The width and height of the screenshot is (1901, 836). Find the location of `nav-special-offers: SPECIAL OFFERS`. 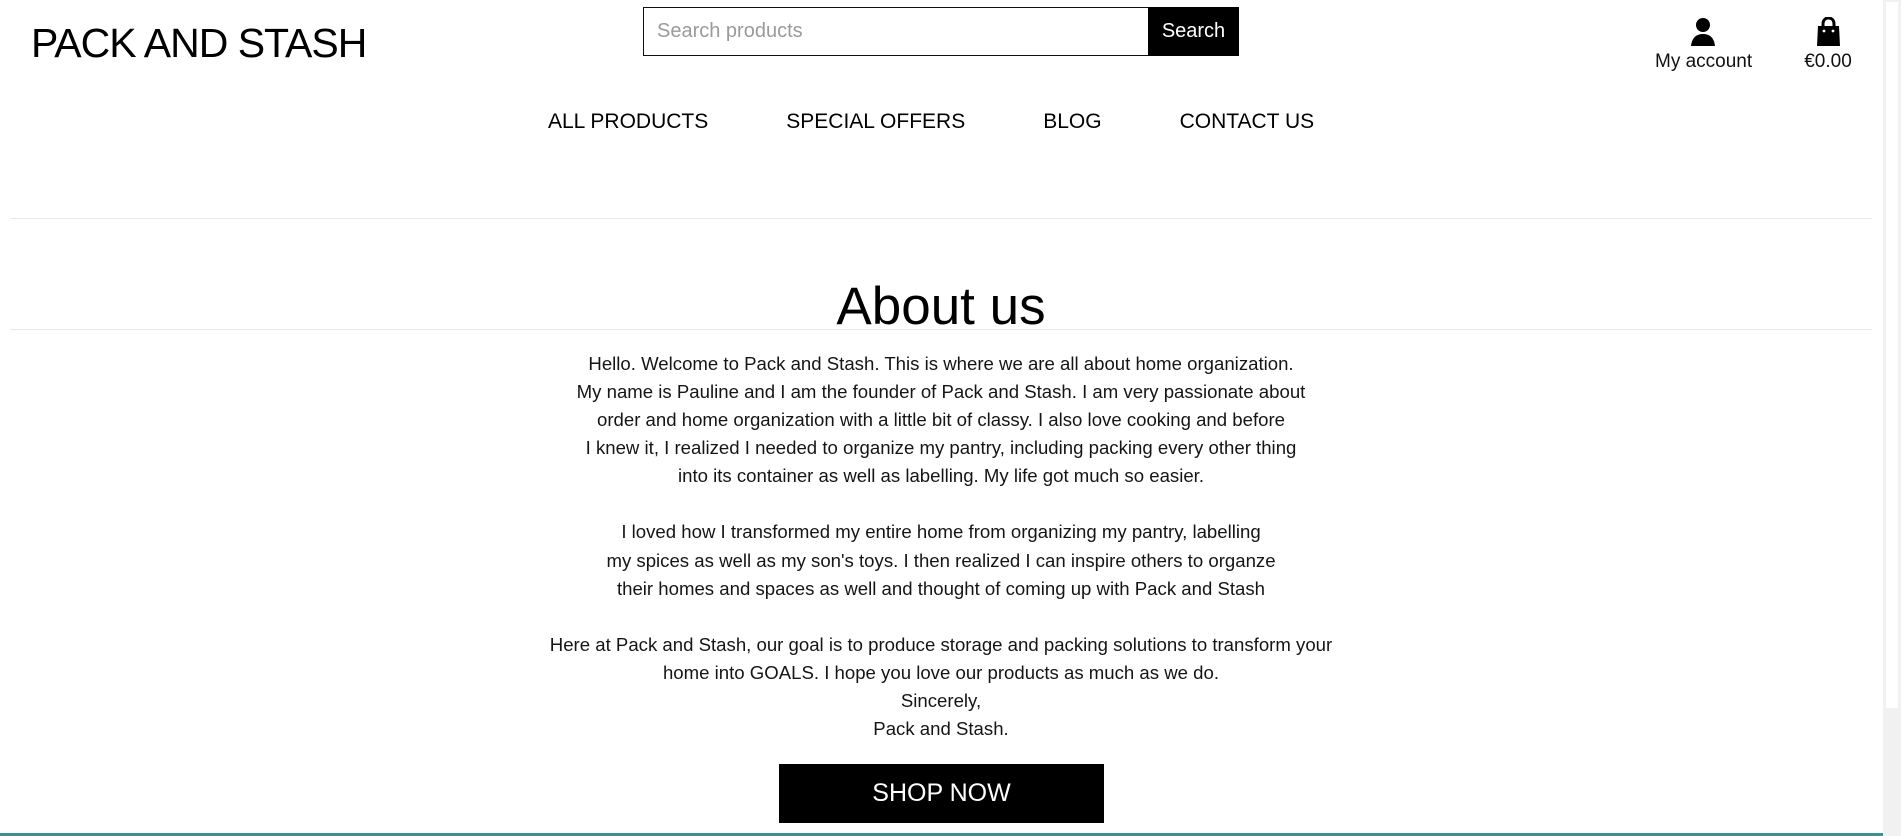

nav-special-offers: SPECIAL OFFERS is located at coordinates (875, 121).